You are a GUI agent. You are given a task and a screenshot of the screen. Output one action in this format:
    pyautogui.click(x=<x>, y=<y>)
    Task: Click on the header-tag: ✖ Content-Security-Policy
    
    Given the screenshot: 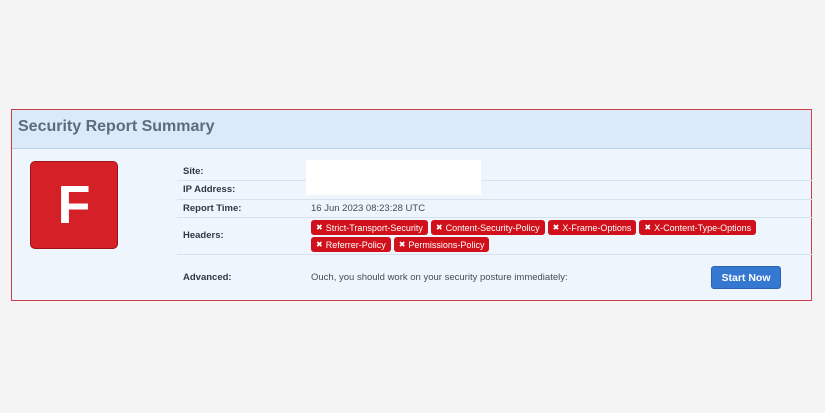 What is the action you would take?
    pyautogui.click(x=487, y=227)
    